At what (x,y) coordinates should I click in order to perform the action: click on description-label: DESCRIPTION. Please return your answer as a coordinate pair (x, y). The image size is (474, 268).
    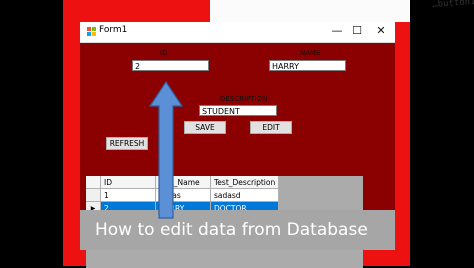
    Looking at the image, I should click on (244, 99).